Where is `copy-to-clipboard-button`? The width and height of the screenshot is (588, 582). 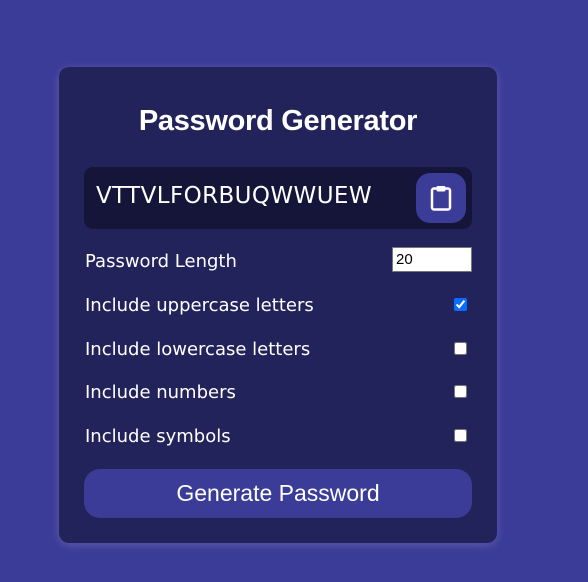
copy-to-clipboard-button is located at coordinates (441, 198).